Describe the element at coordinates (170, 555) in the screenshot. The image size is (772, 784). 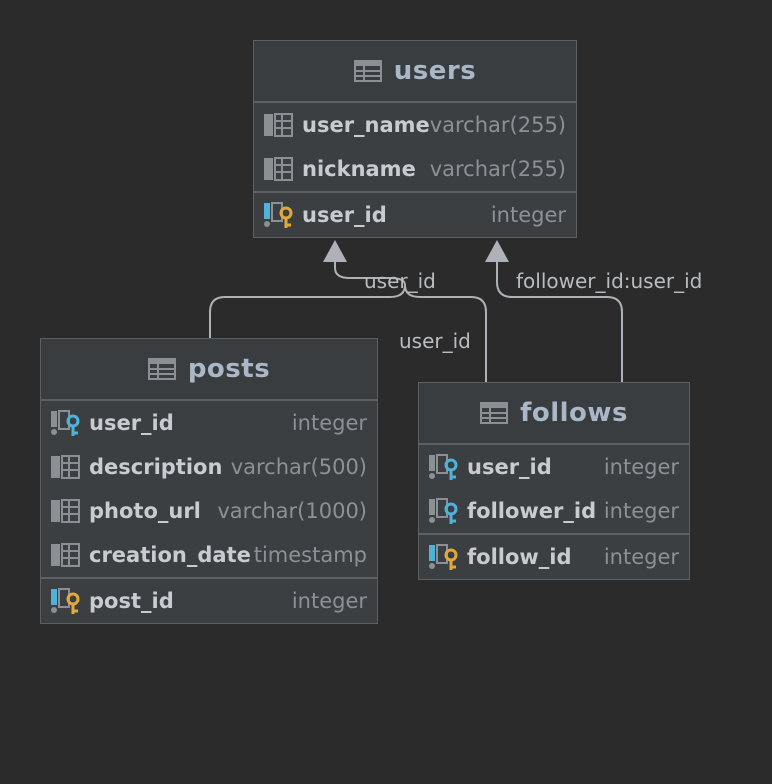
I see `column-name: creation_date` at that location.